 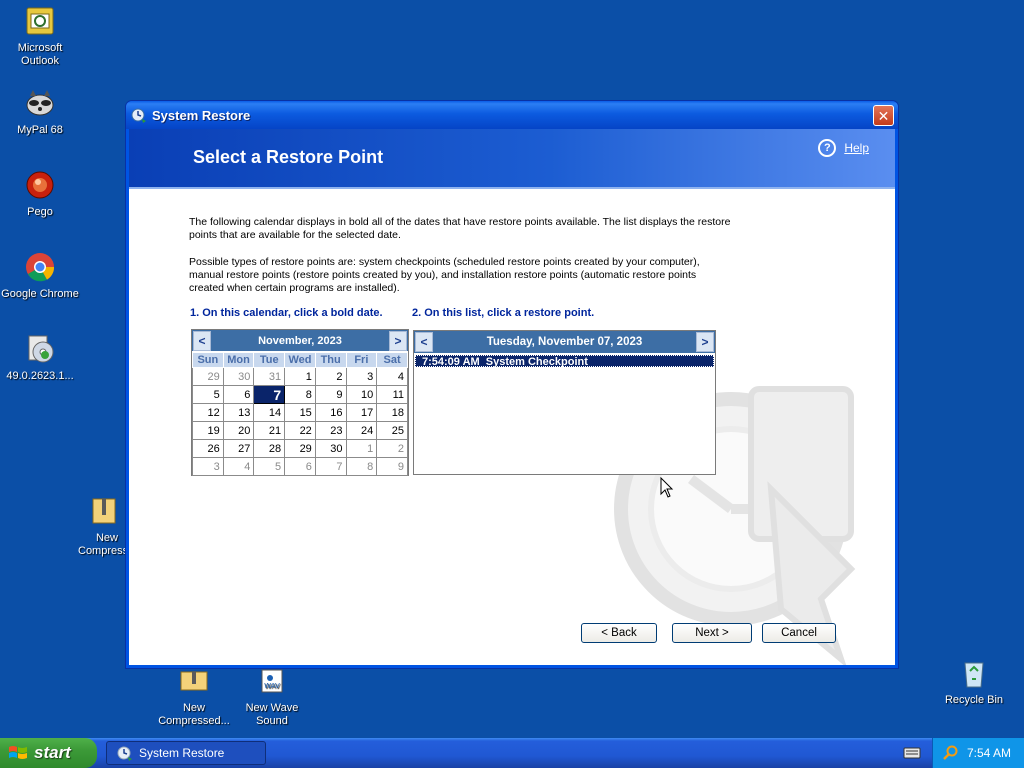 I want to click on calendar-day: 28, so click(x=269, y=448).